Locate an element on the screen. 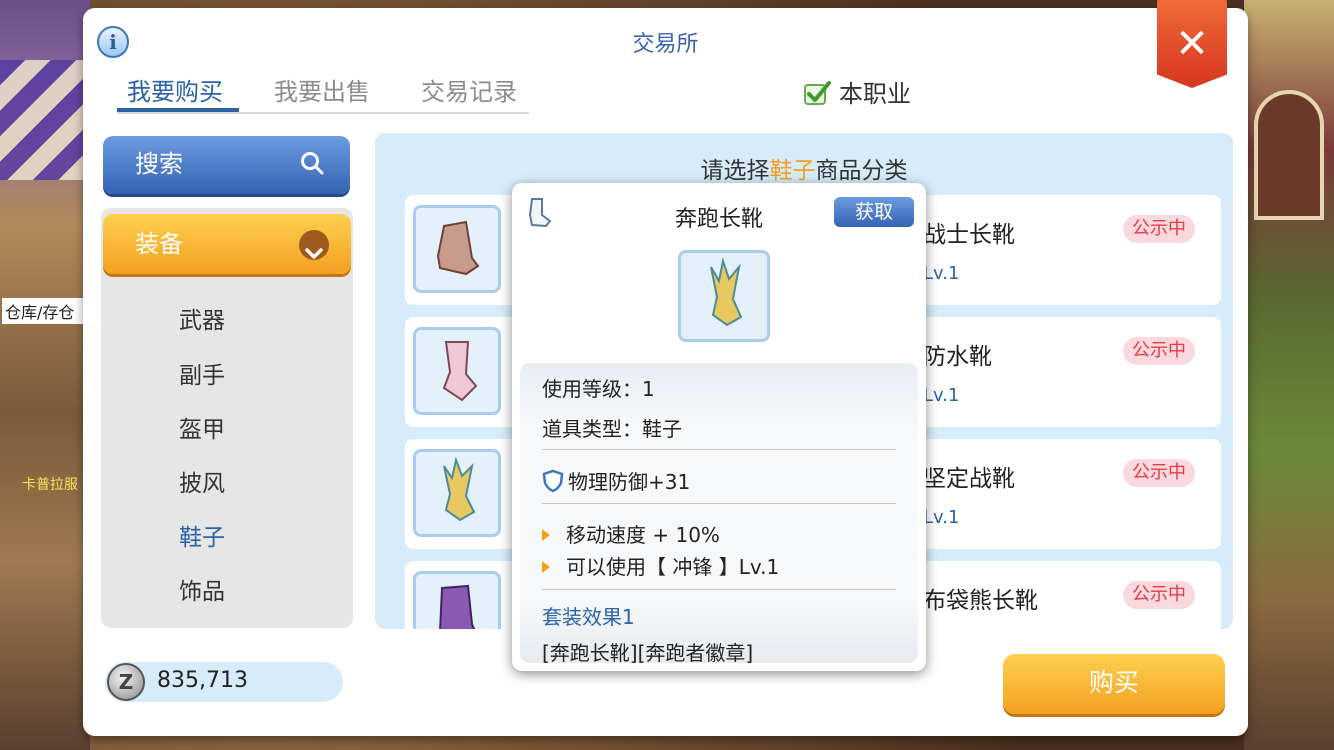  search-button: 搜索 is located at coordinates (226, 165).